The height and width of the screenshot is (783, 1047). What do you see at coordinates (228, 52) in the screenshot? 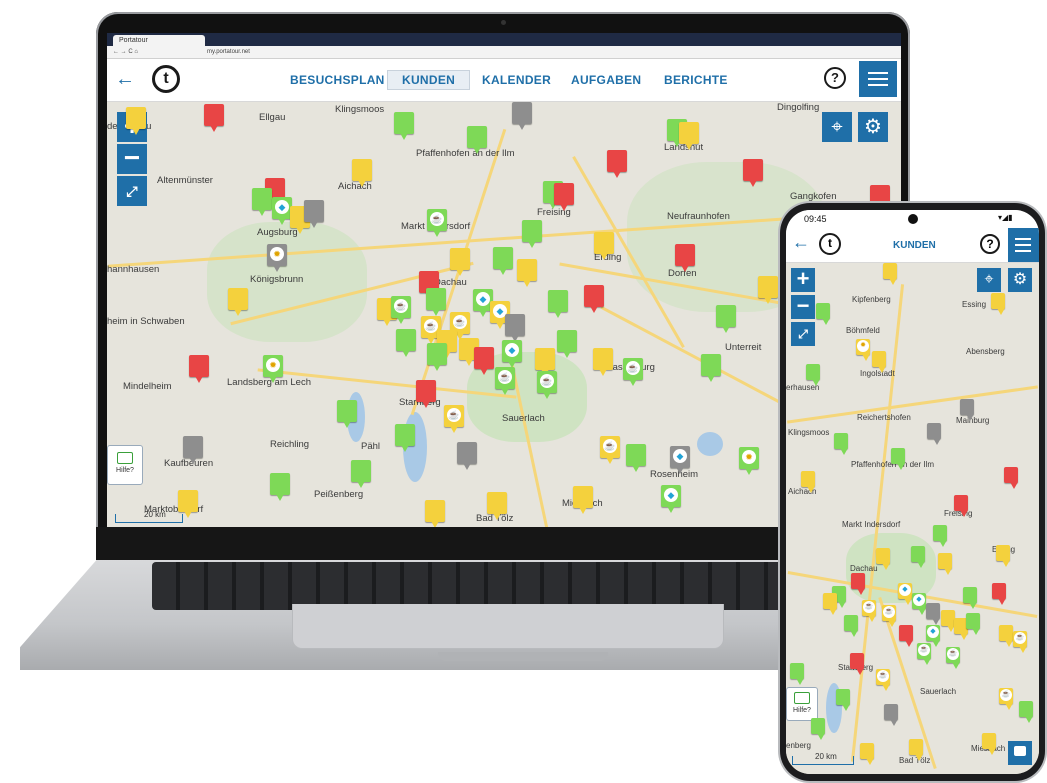
I see `browser-url: my.portatour.net` at bounding box center [228, 52].